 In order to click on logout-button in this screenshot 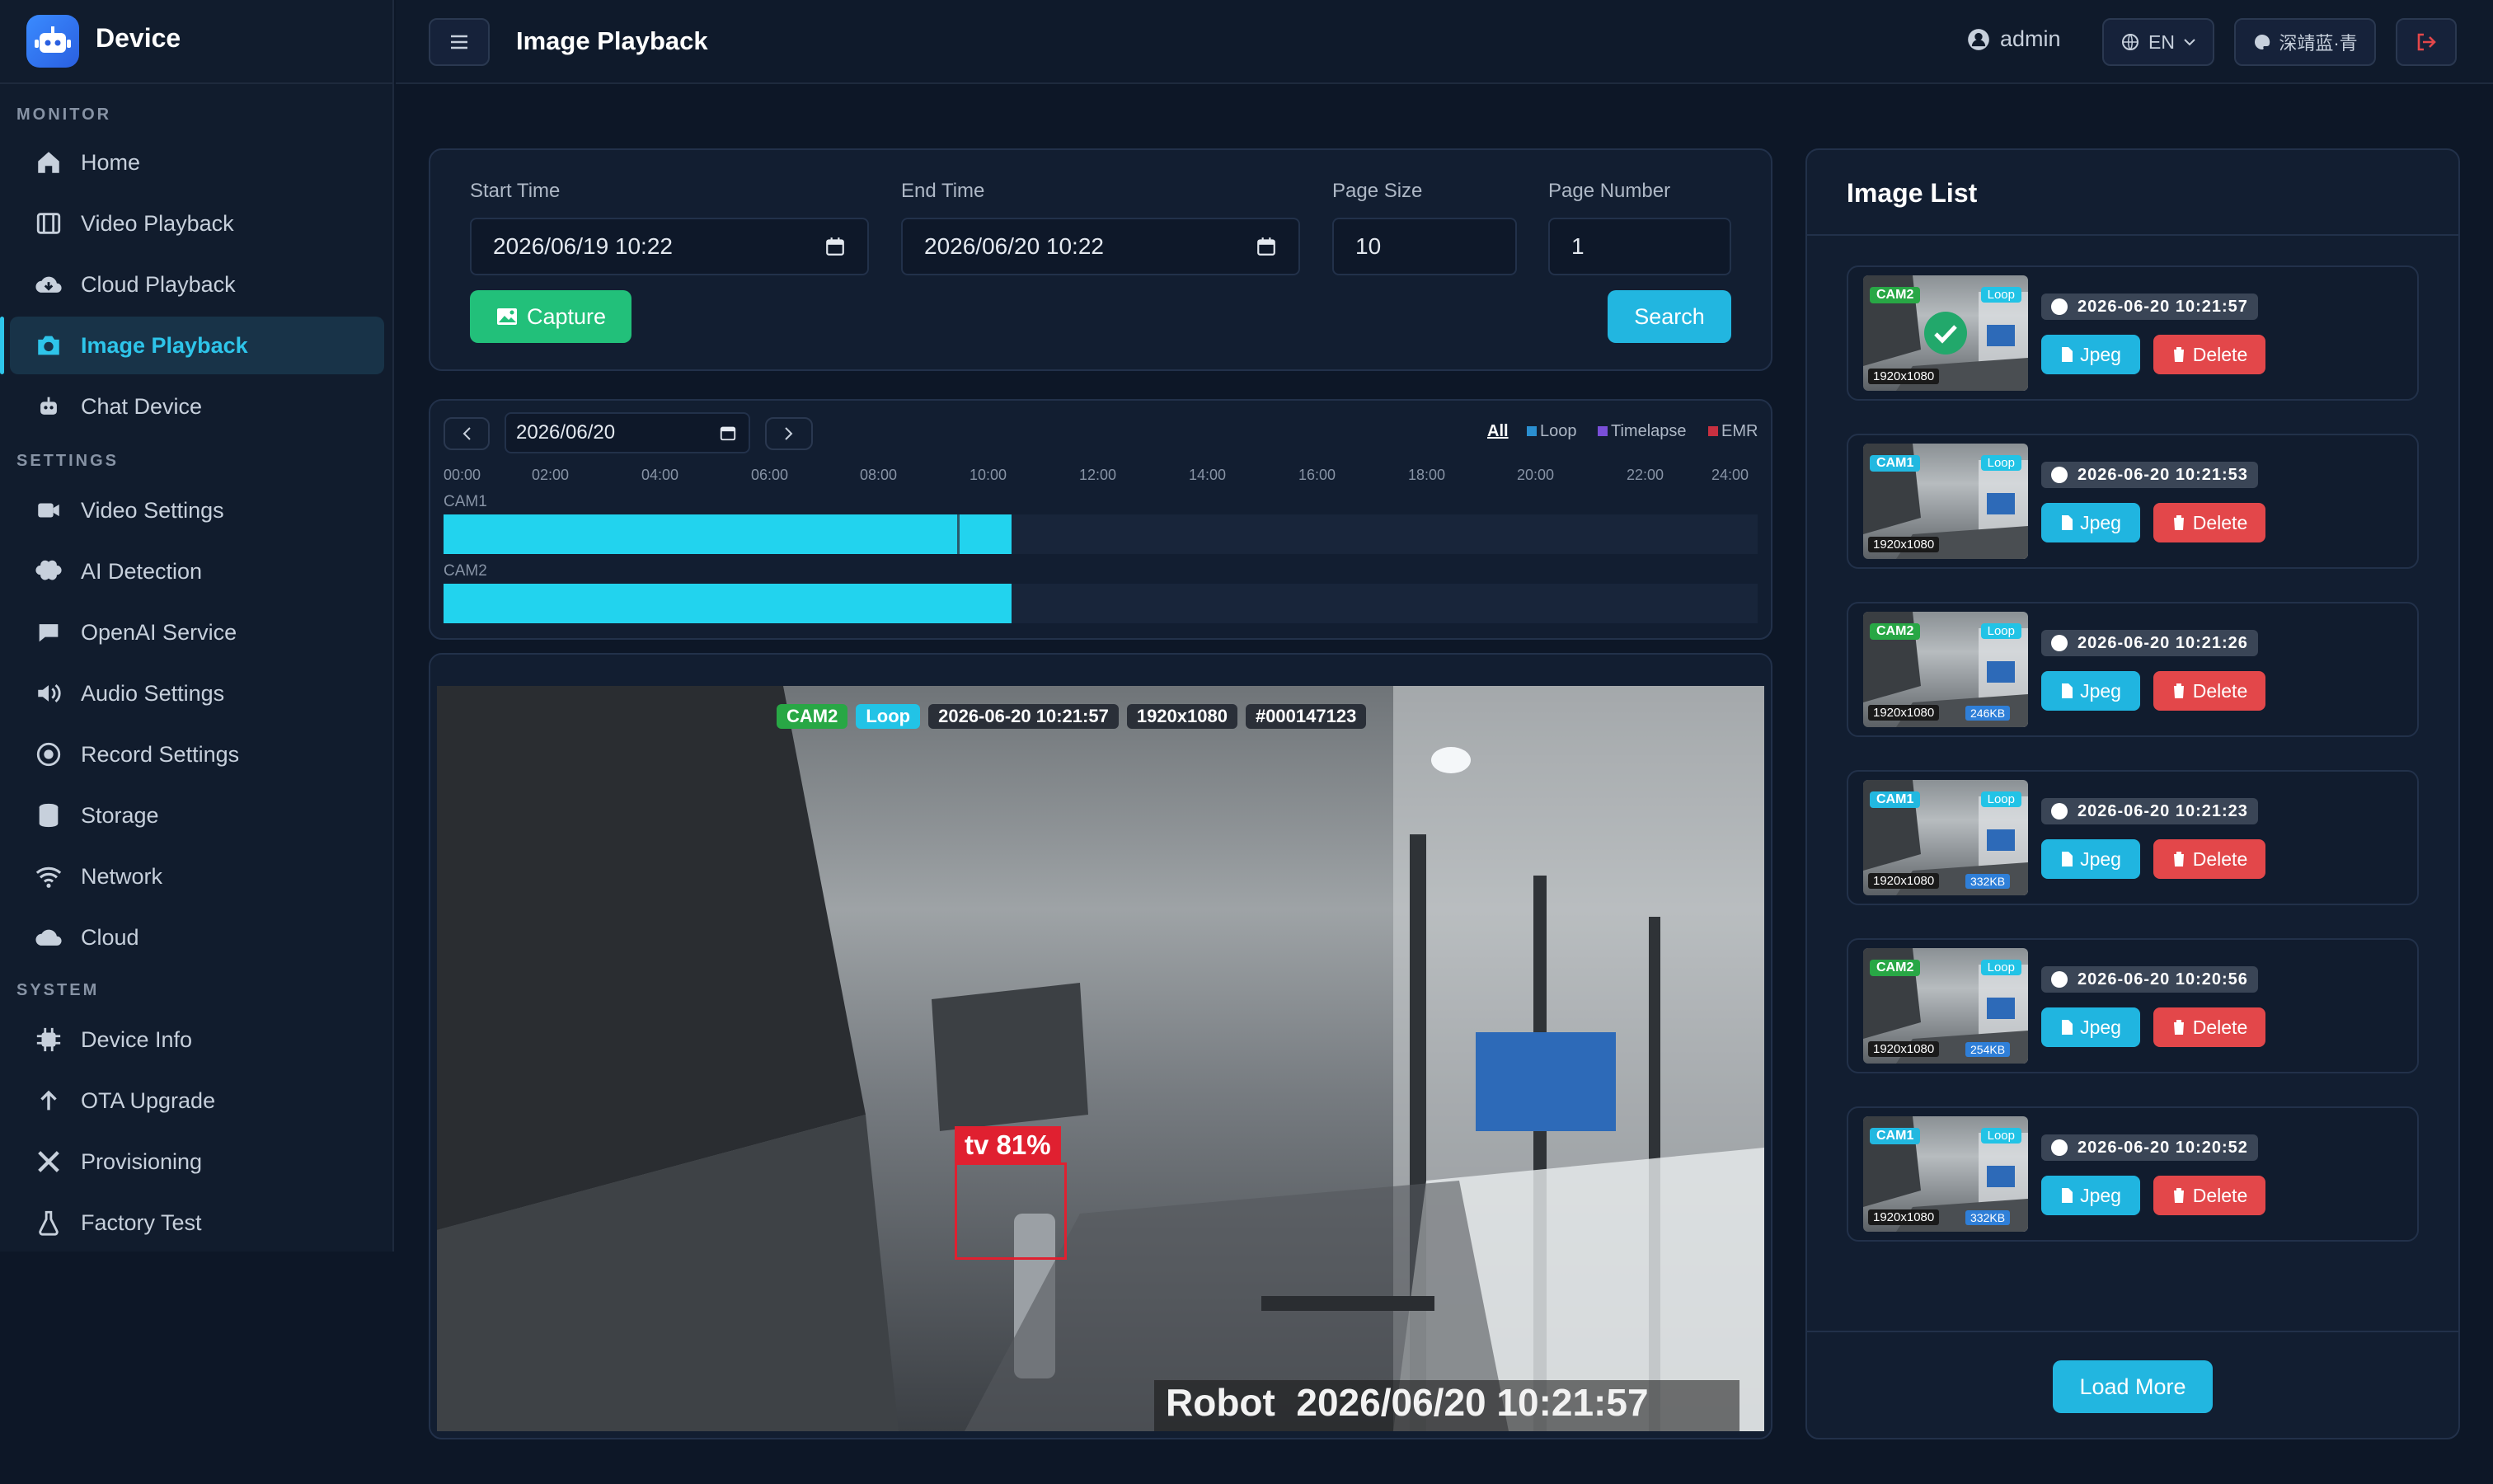, I will do `click(2426, 42)`.